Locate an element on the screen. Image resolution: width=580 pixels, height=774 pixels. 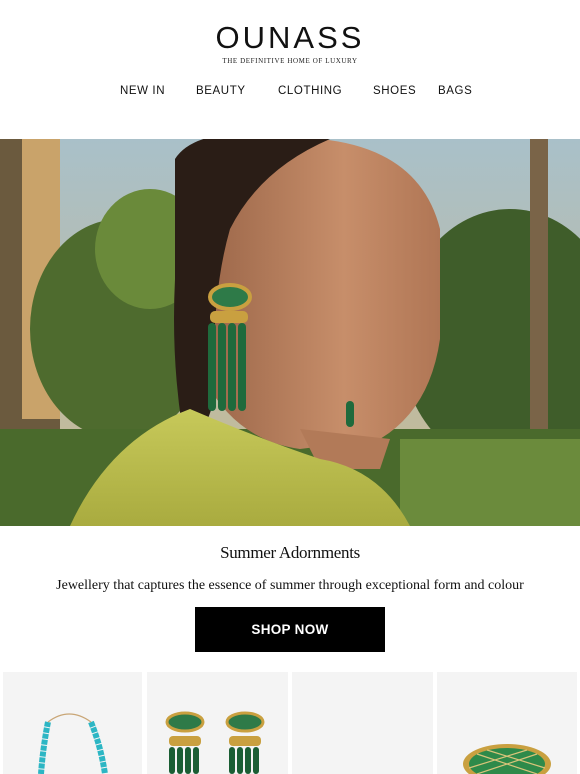
category-nav: NEW IN BEAUTY CLOTHING SHOES BAGS is located at coordinates (290, 93).